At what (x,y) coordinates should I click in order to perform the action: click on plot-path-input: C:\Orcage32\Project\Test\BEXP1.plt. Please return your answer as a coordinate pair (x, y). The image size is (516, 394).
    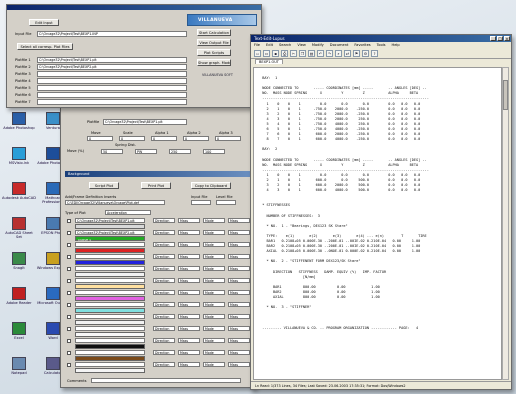
    Looking at the image, I should click on (110, 220).